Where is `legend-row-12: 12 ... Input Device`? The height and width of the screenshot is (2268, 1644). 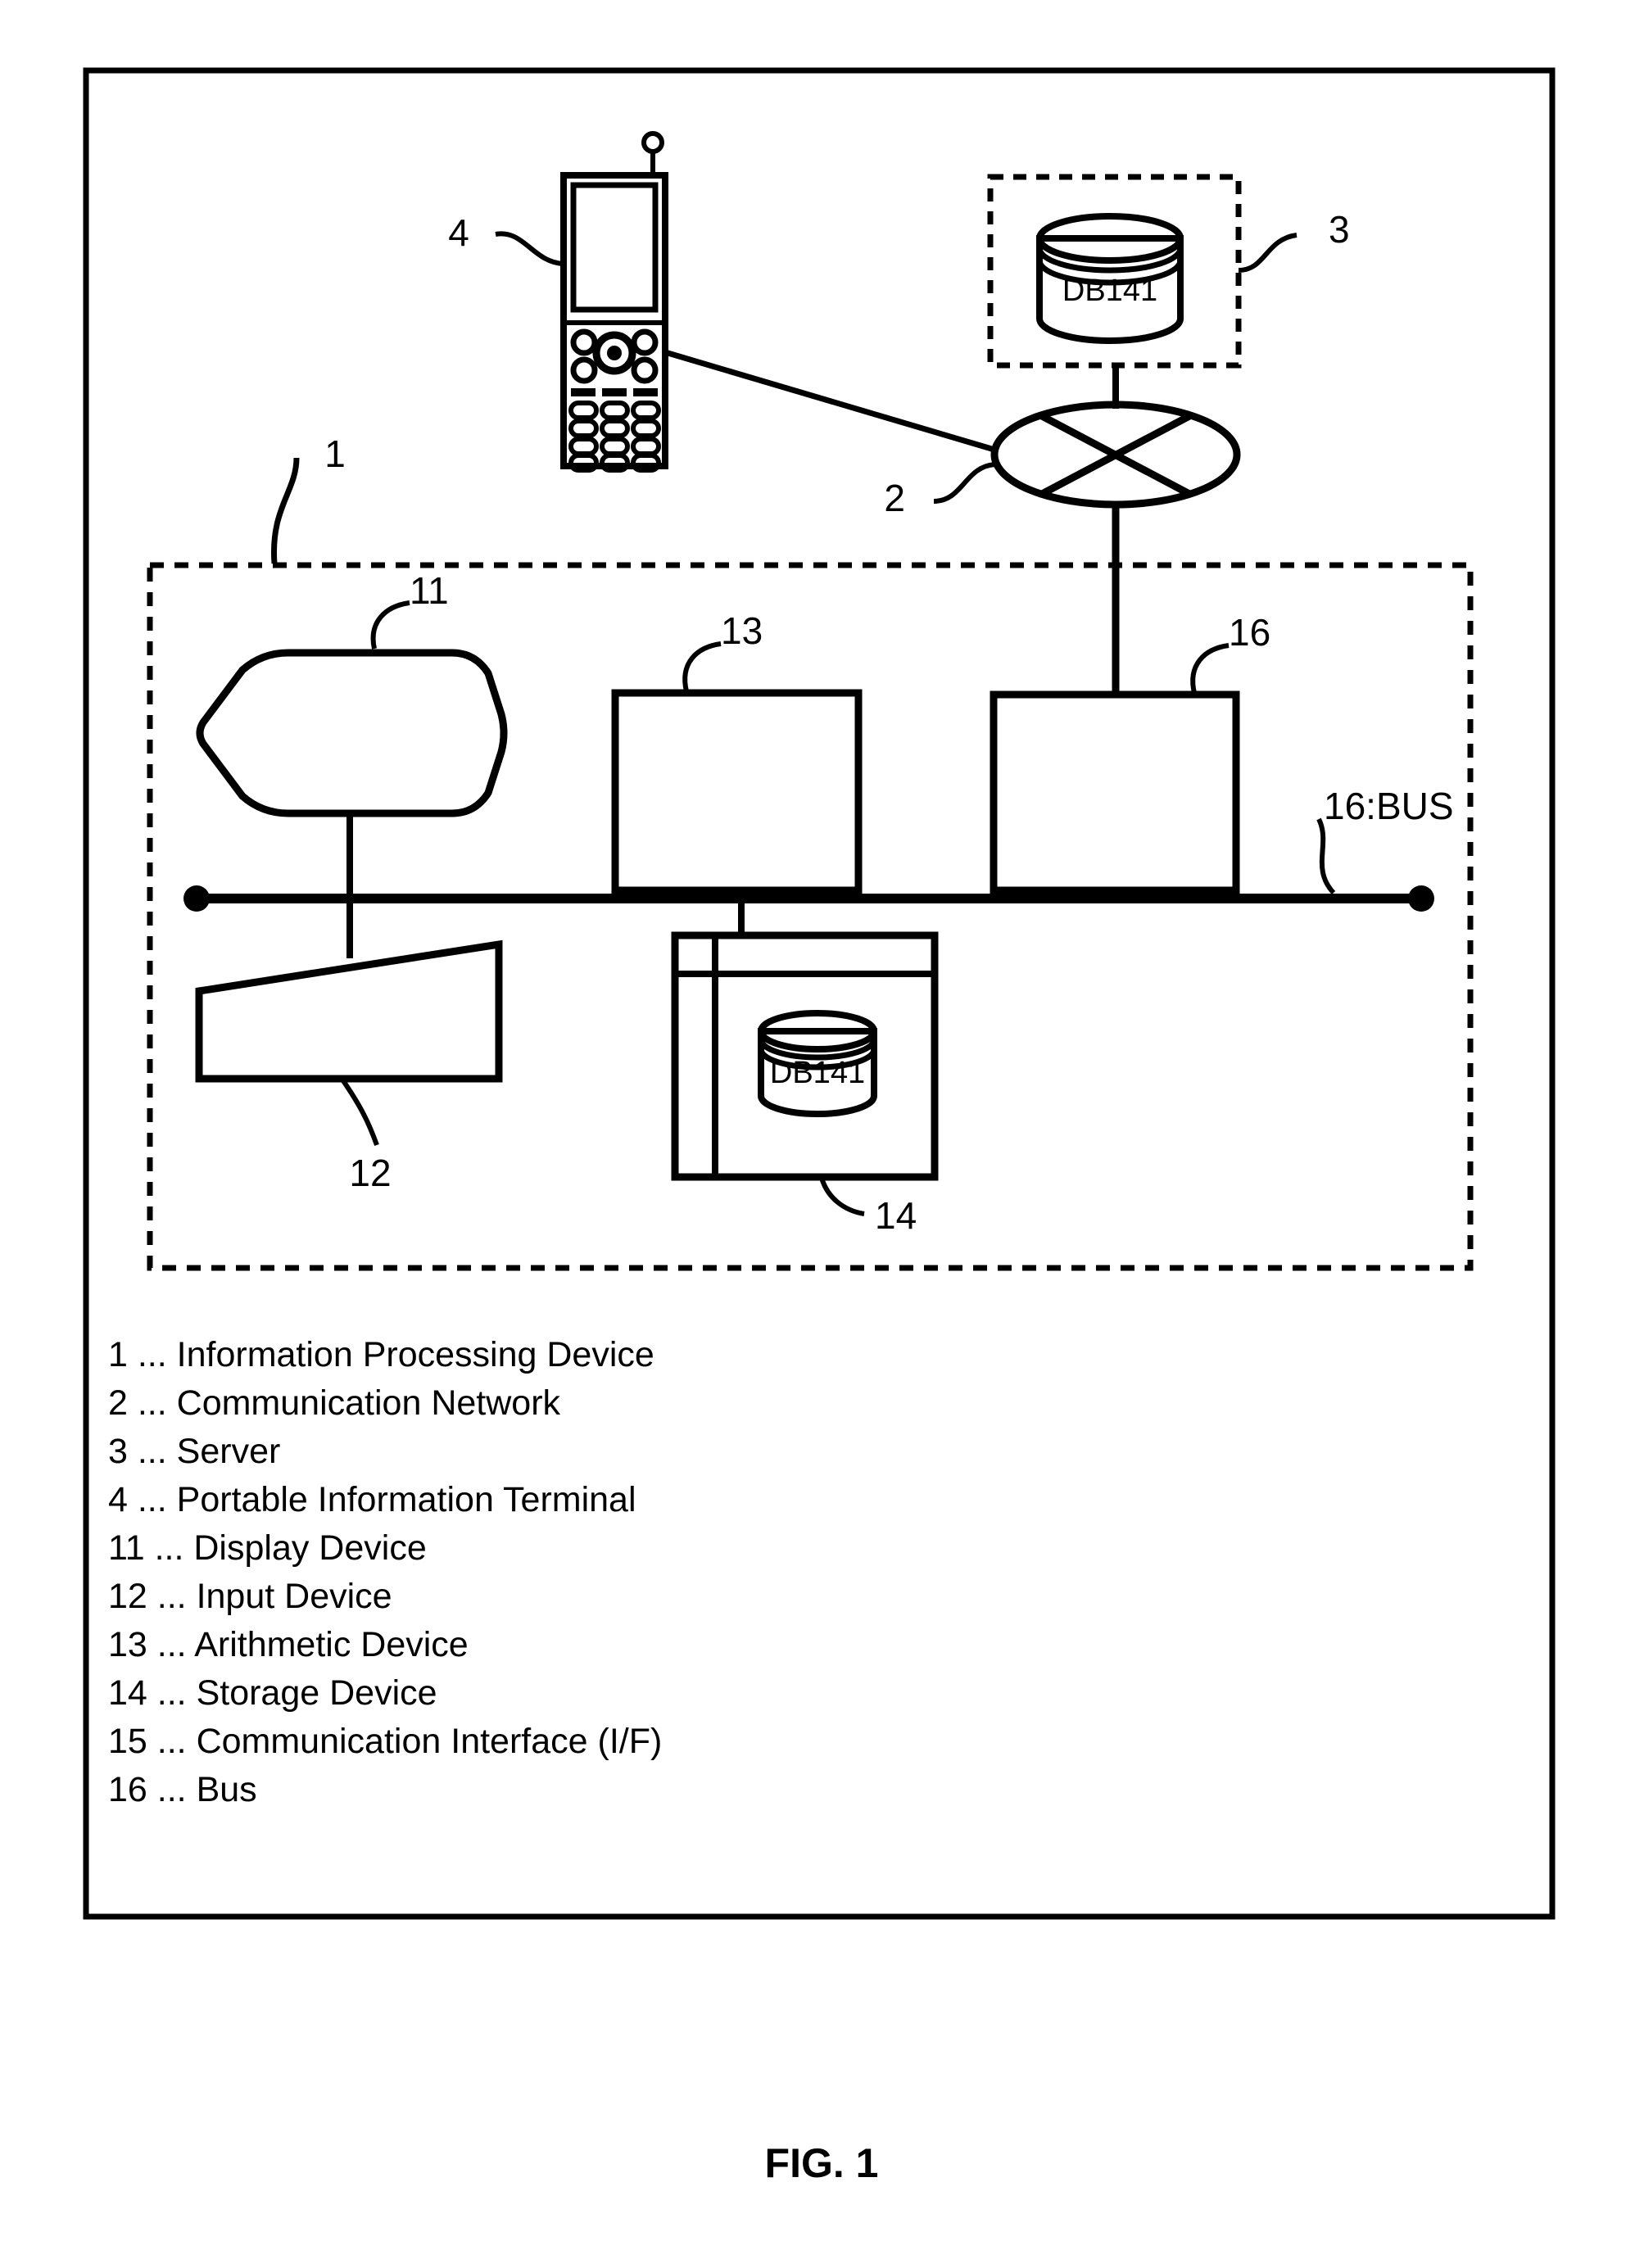 legend-row-12: 12 ... Input Device is located at coordinates (250, 1597).